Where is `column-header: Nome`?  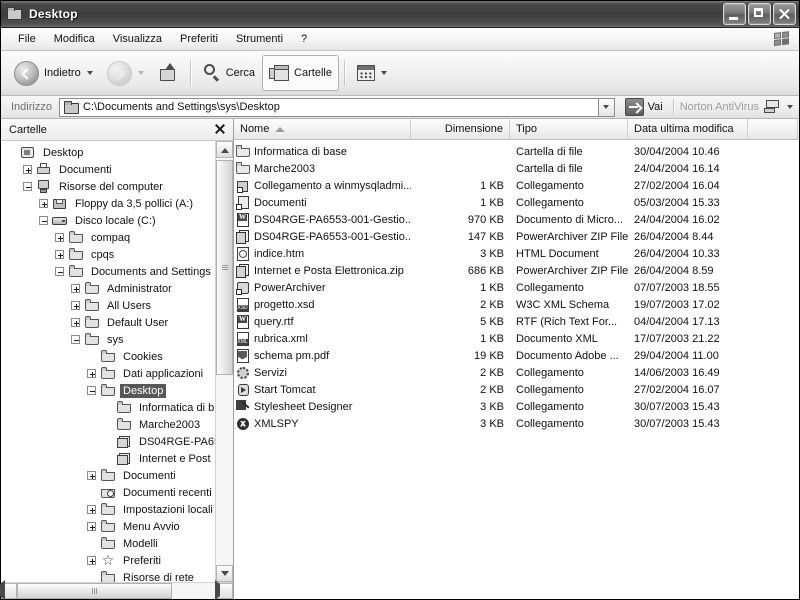
column-header: Nome is located at coordinates (322, 129).